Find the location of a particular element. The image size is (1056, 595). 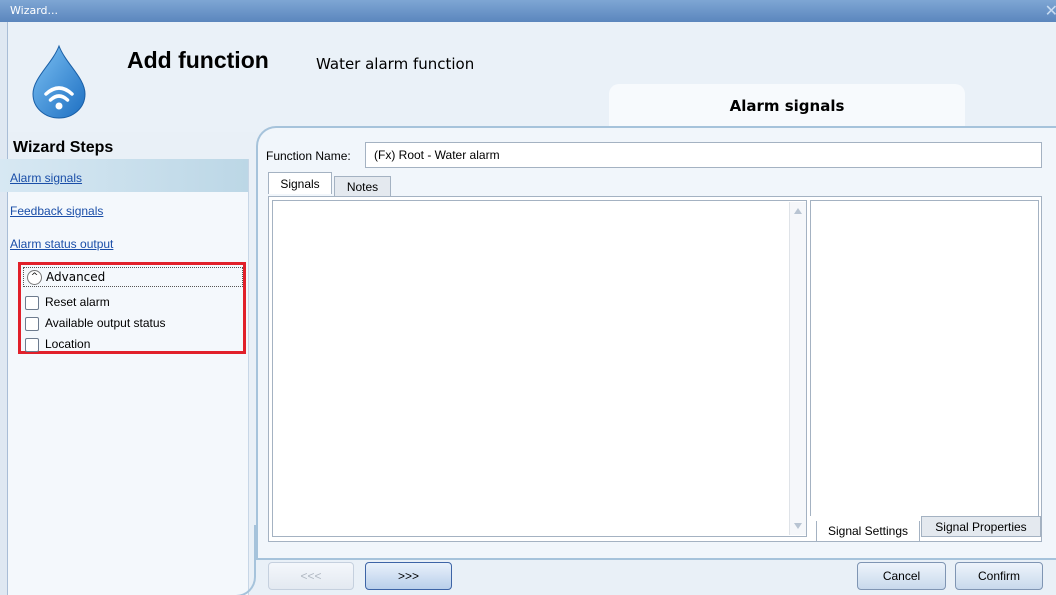

location-label: Location is located at coordinates (68, 344).